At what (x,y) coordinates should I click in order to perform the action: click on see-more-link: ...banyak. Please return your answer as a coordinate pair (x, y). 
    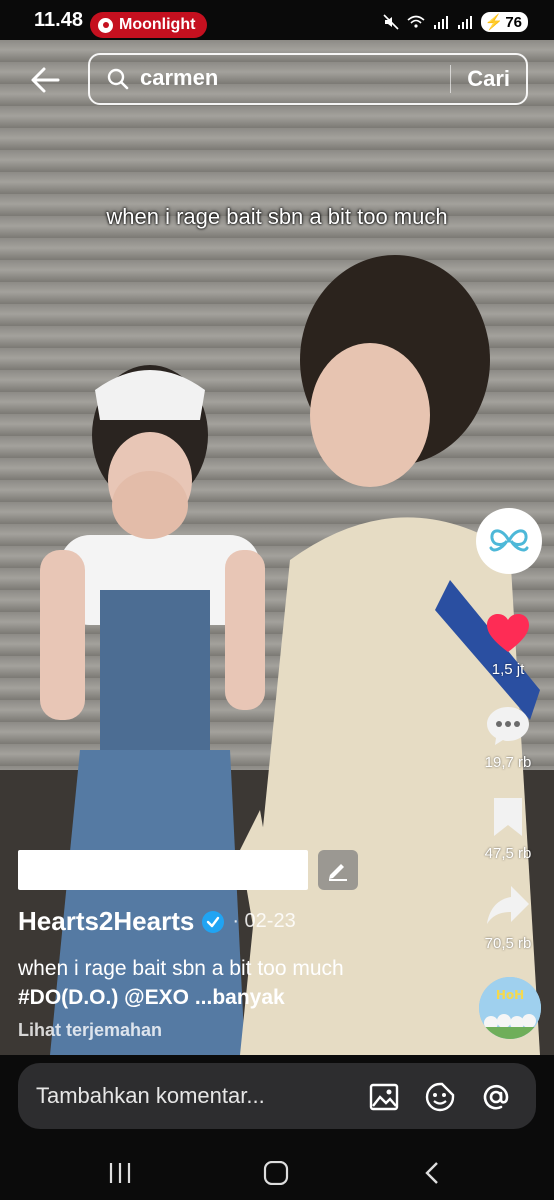
    Looking at the image, I should click on (237, 997).